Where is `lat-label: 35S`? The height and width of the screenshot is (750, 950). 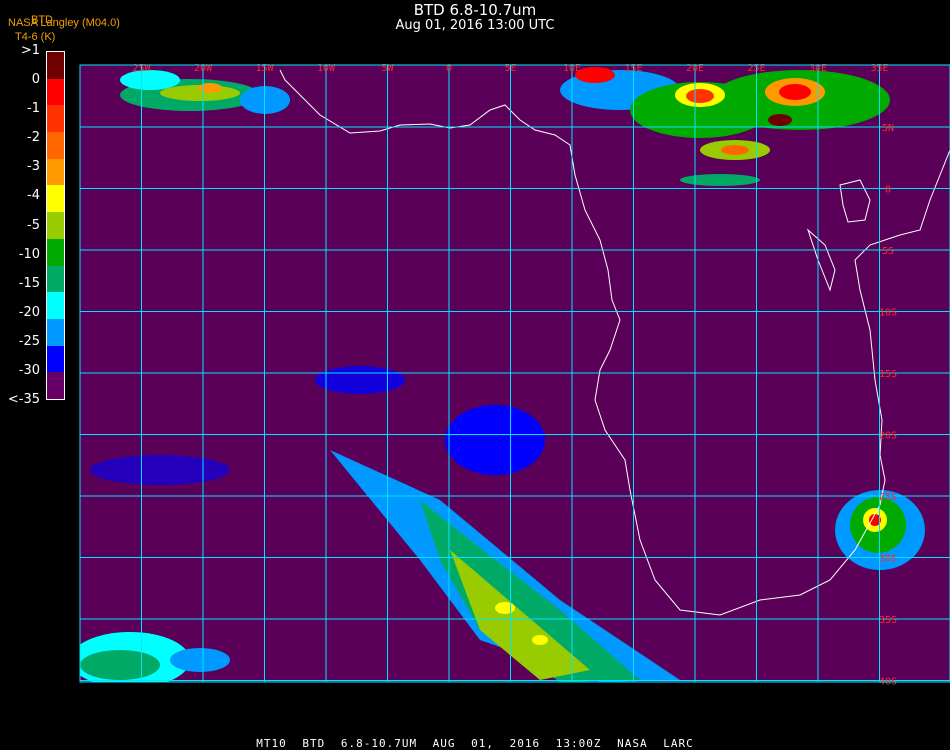 lat-label: 35S is located at coordinates (888, 620).